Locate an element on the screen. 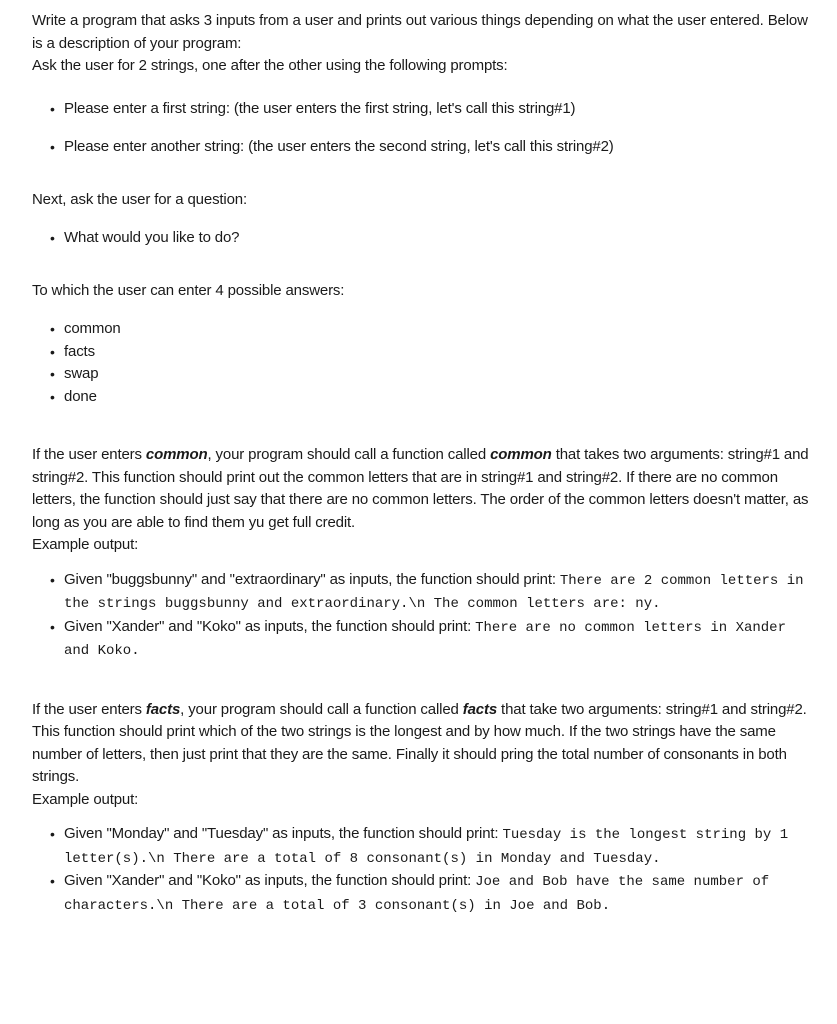  facts-example-label: Example output: is located at coordinates (85, 799).